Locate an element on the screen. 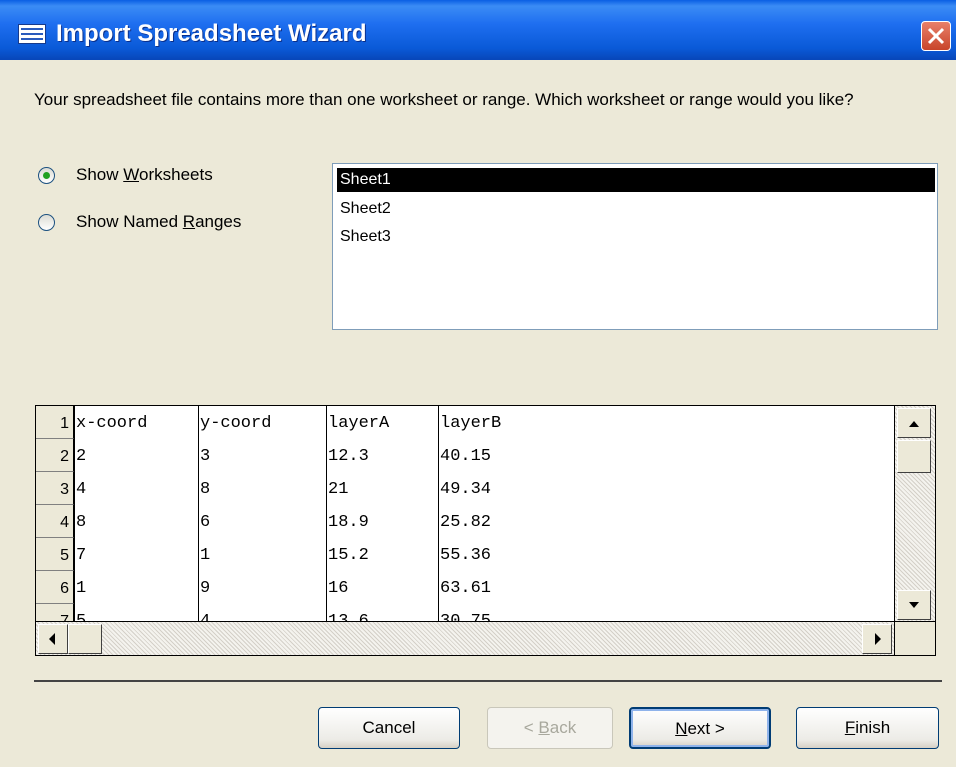  arrow-left-icon is located at coordinates (52, 639).